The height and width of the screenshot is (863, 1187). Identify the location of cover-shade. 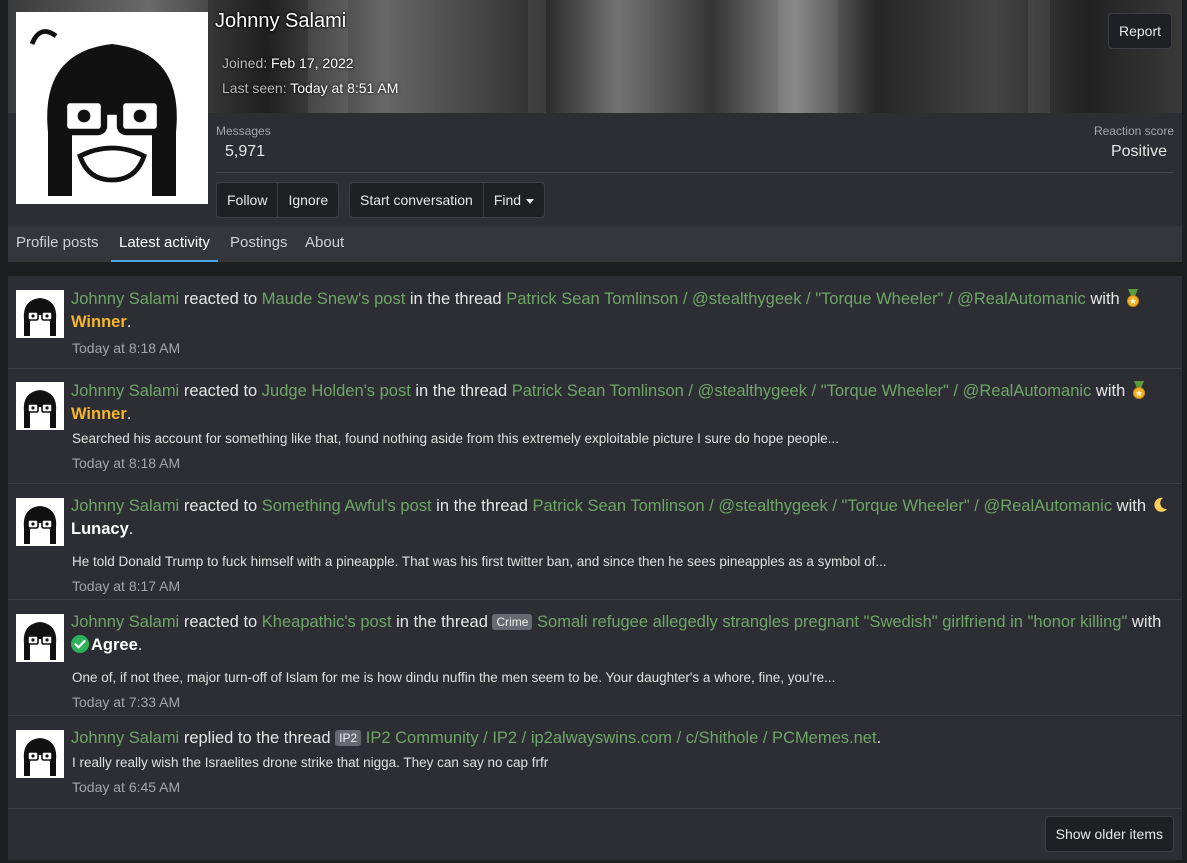
(695, 56).